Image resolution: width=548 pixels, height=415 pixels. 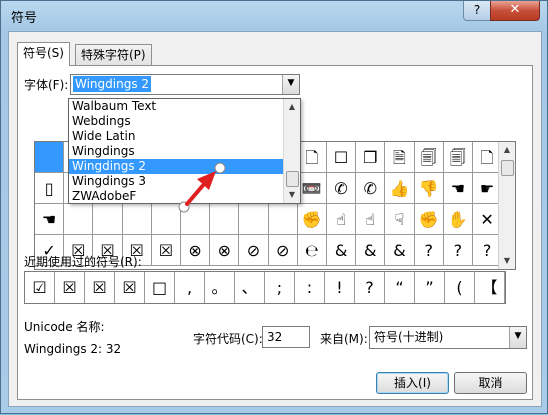 I want to click on recent-label: 近期使用过的符号(R):, so click(x=83, y=262).